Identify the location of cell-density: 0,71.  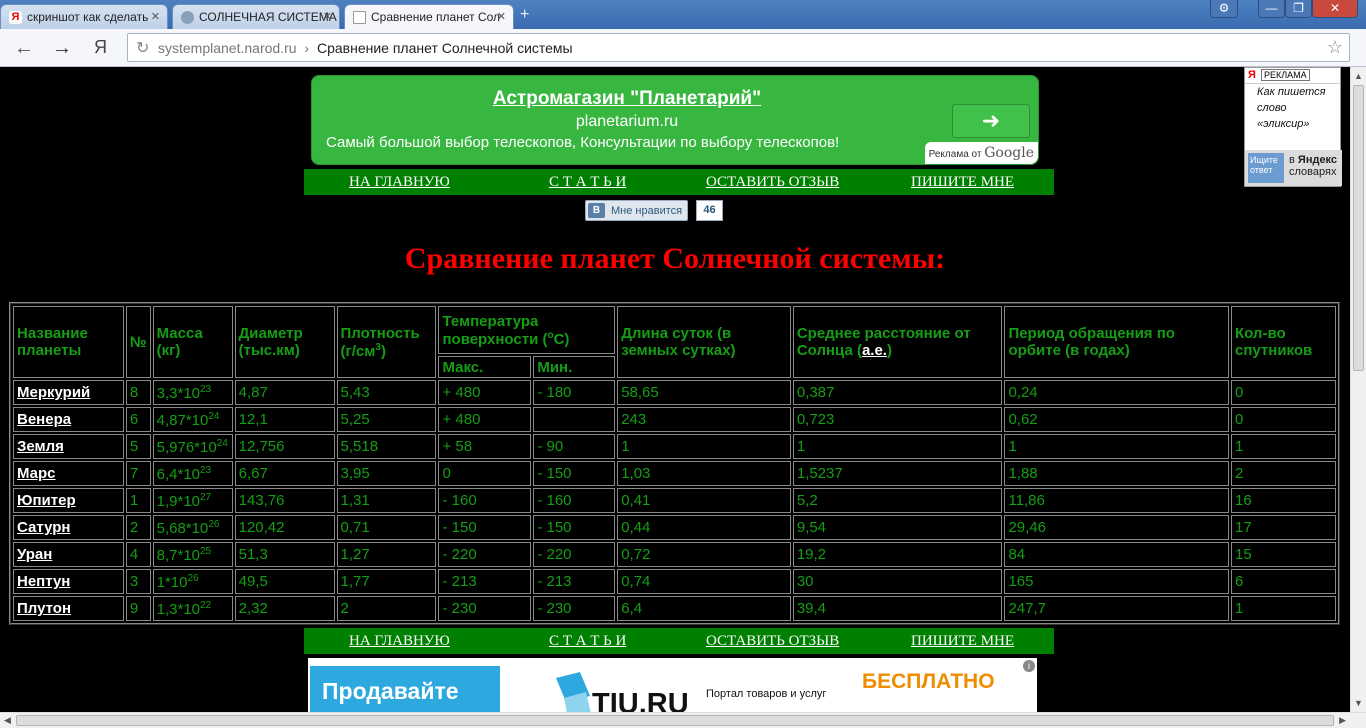
(386, 527).